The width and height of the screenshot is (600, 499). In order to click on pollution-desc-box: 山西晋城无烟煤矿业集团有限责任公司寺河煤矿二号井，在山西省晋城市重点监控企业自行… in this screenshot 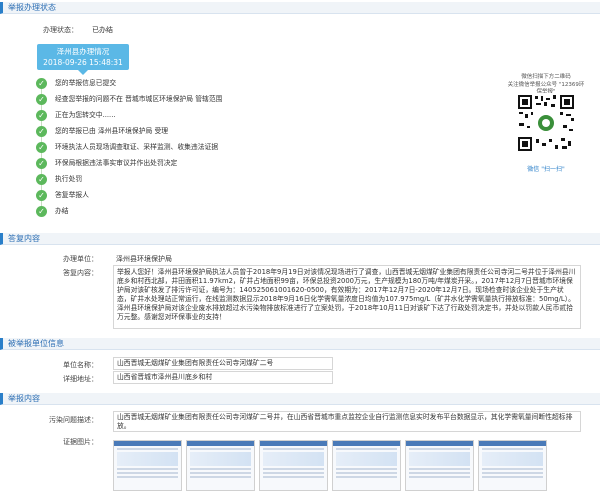, I will do `click(347, 421)`.